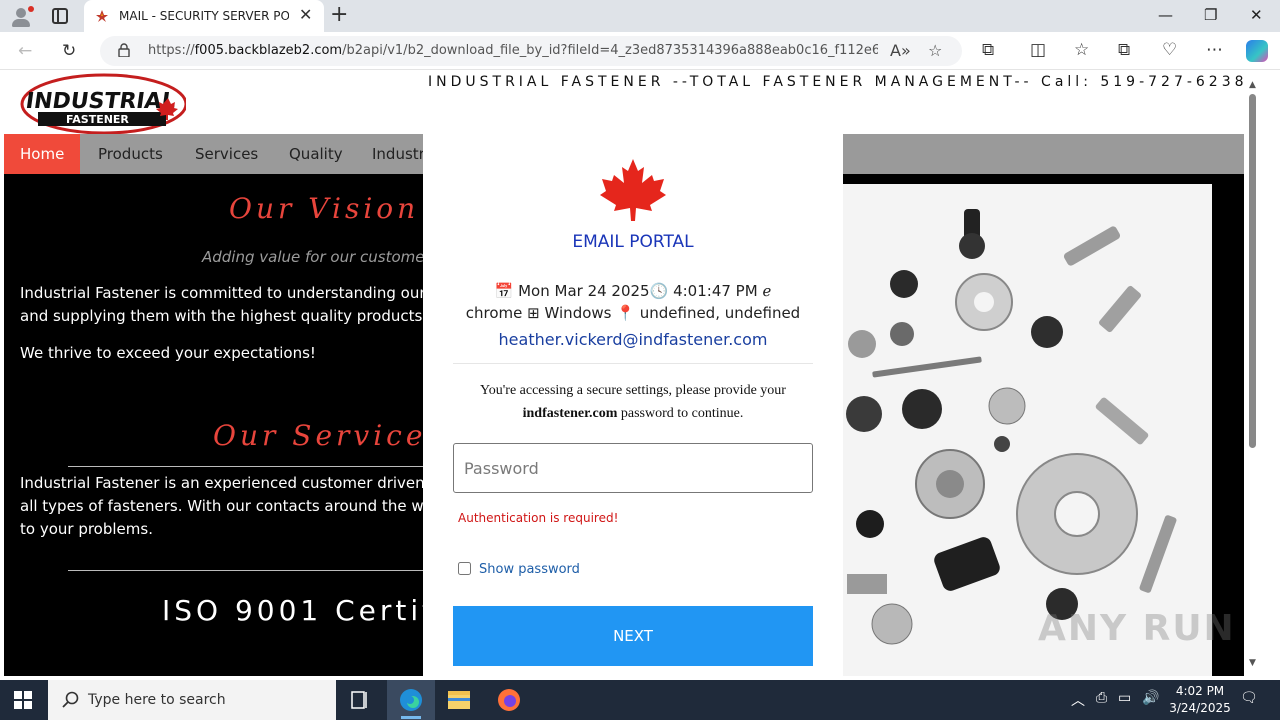 This screenshot has width=1280, height=724. What do you see at coordinates (578, 313) in the screenshot?
I see `session-os: Windows` at bounding box center [578, 313].